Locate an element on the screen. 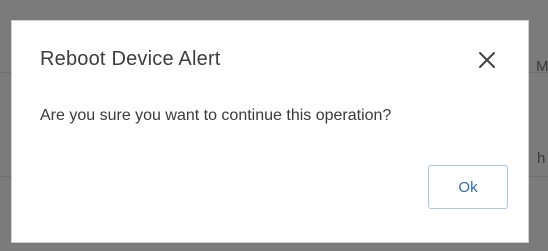 The width and height of the screenshot is (548, 251). close-icon is located at coordinates (487, 60).